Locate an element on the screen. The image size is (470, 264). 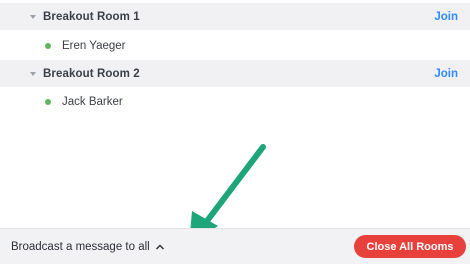
chevron-up-icon is located at coordinates (159, 246).